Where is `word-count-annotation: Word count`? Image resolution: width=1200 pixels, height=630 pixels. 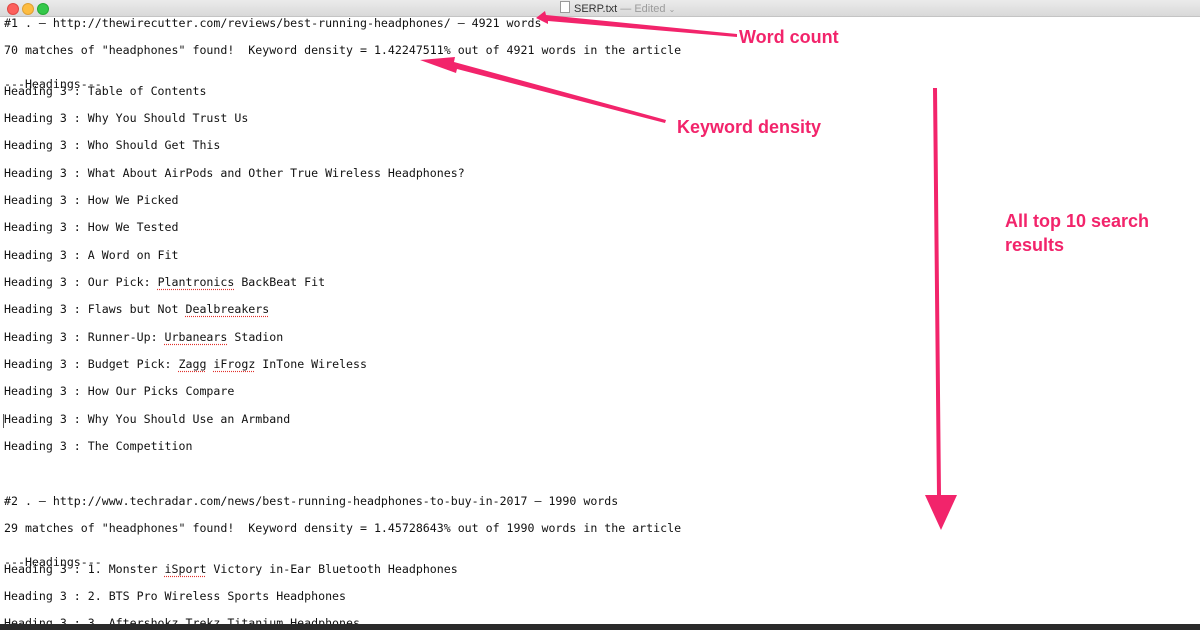
word-count-annotation: Word count is located at coordinates (789, 37).